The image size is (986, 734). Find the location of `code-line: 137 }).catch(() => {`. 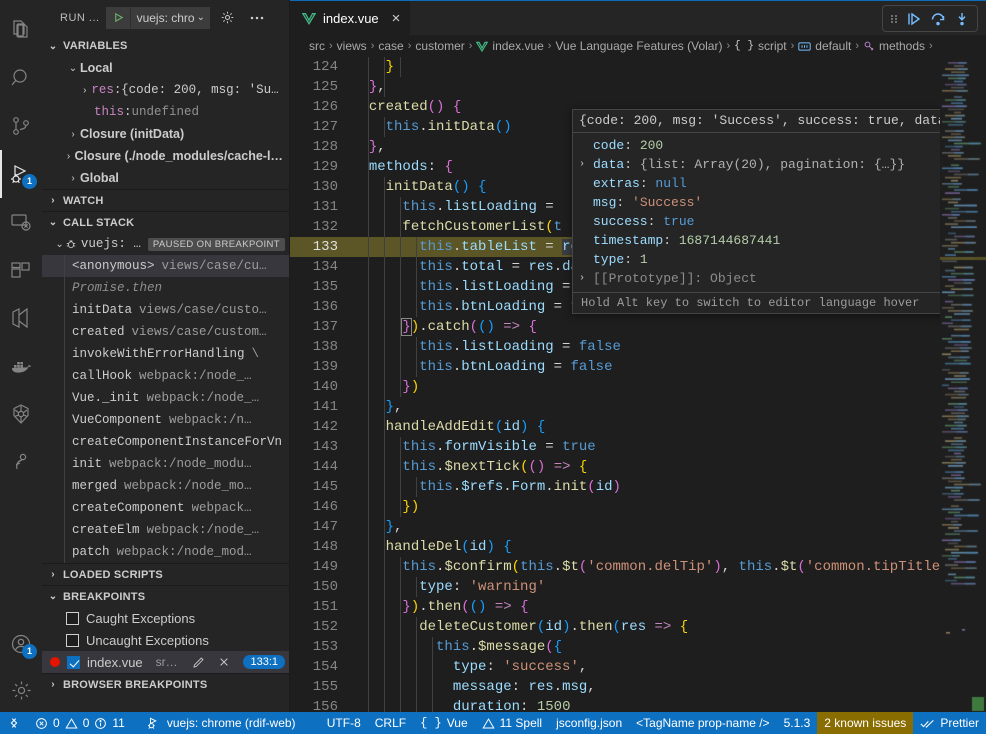

code-line: 137 }).catch(() => { is located at coordinates (615, 327).